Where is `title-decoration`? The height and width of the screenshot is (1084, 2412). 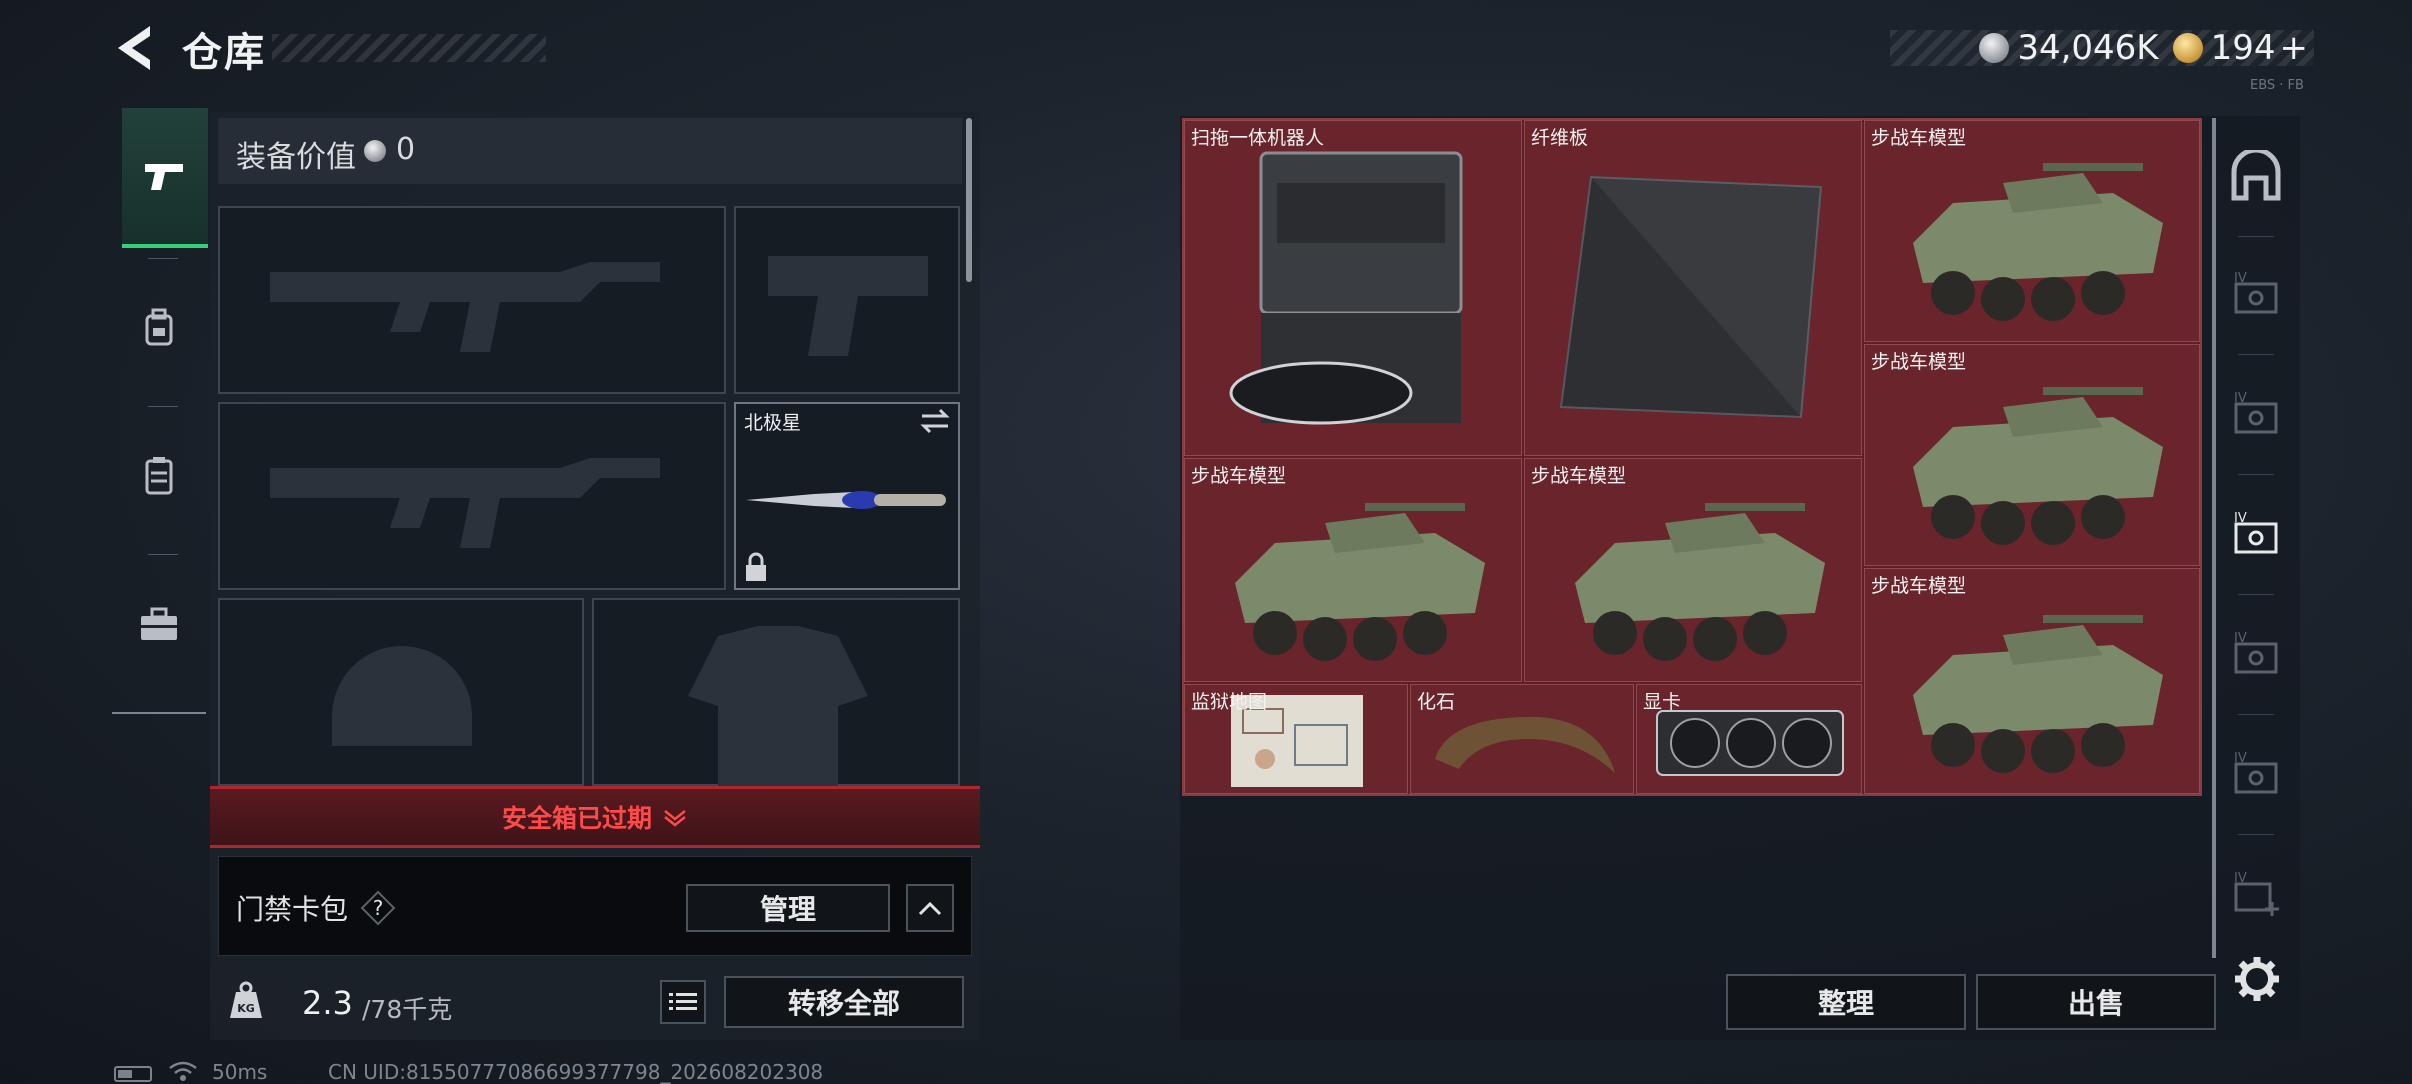
title-decoration is located at coordinates (409, 48).